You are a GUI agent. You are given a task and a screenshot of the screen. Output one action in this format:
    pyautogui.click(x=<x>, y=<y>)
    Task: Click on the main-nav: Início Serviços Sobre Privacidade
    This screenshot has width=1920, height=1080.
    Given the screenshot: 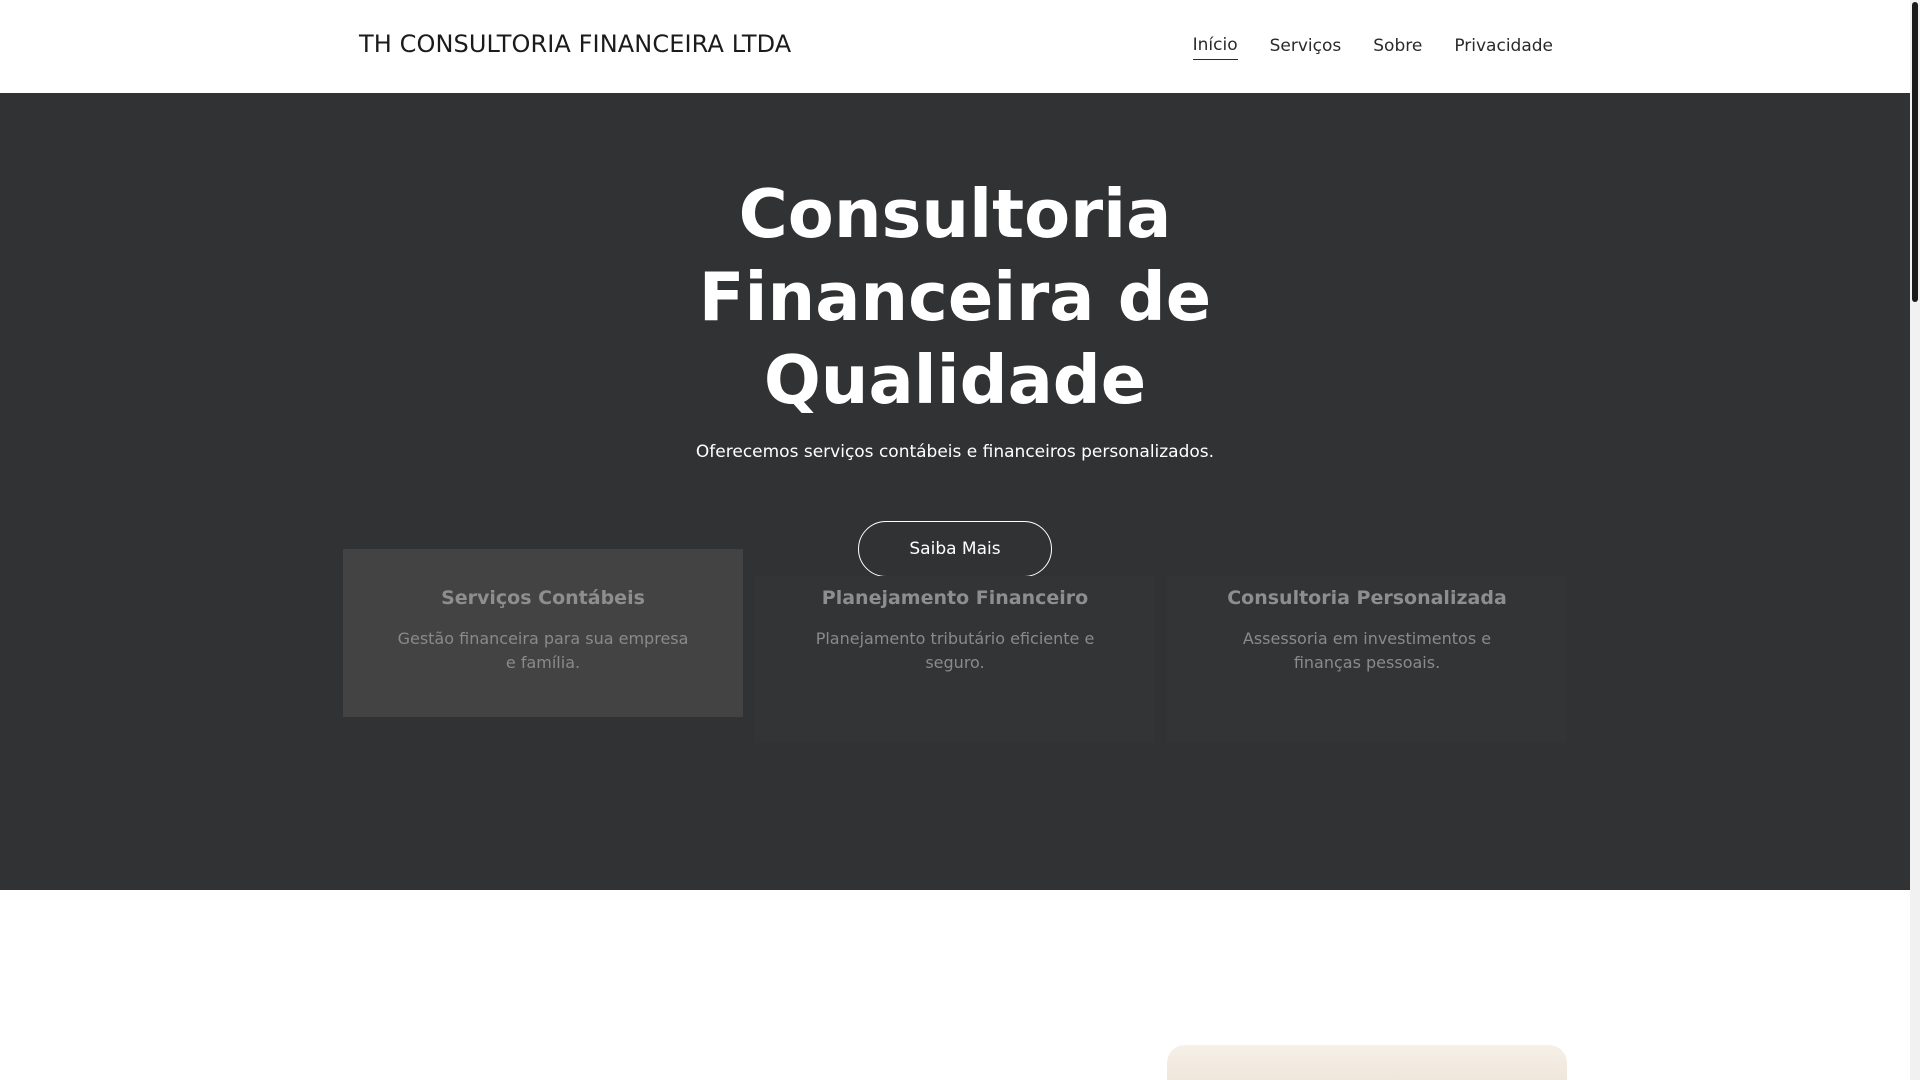 What is the action you would take?
    pyautogui.click(x=1372, y=47)
    